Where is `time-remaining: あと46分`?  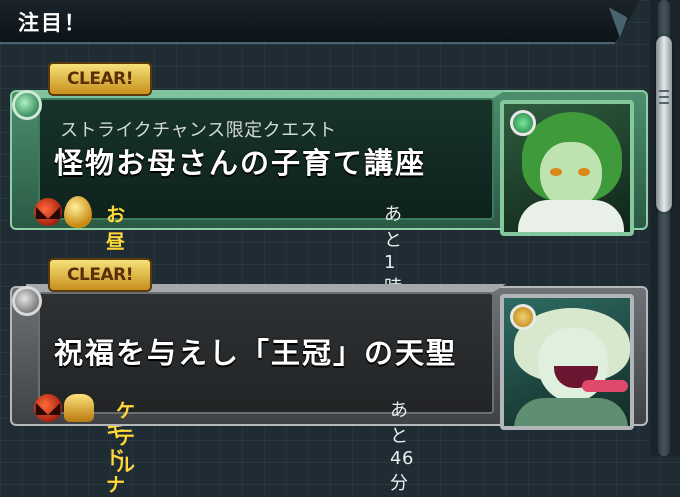
time-remaining: あと46分 is located at coordinates (402, 447).